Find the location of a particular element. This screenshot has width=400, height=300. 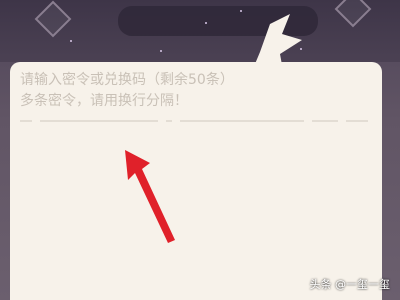

input-underline is located at coordinates (195, 122).